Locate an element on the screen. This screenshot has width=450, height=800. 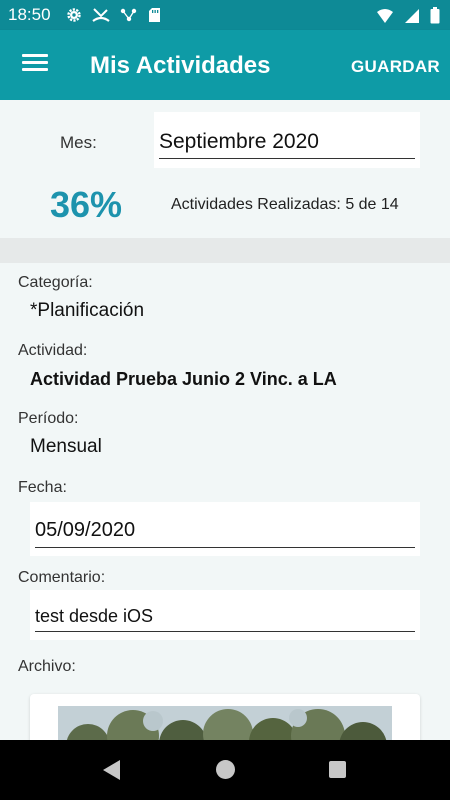
activity-label: Actividad: is located at coordinates (53, 350).